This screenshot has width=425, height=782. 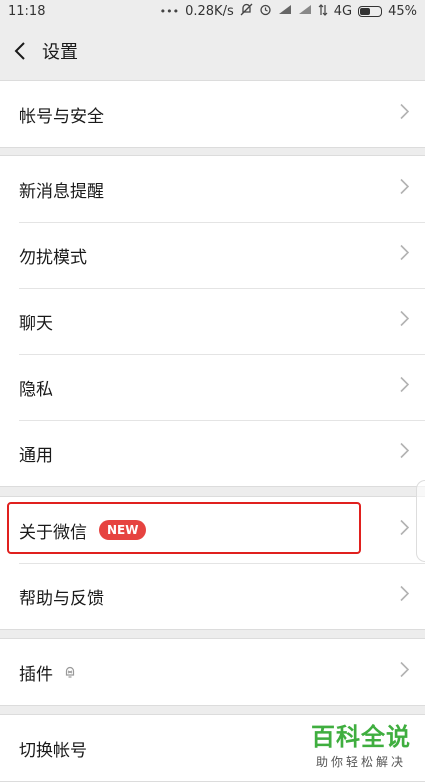 I want to click on network-type: 4G, so click(x=343, y=11).